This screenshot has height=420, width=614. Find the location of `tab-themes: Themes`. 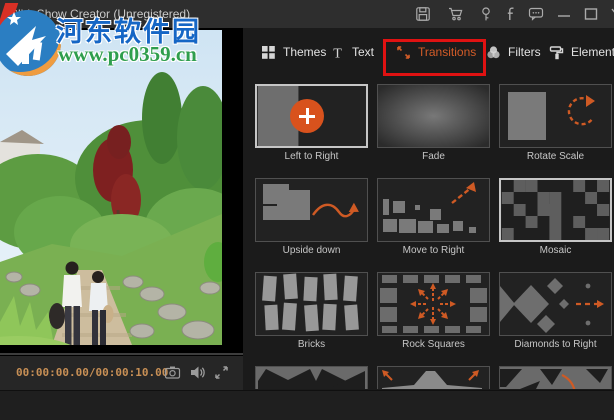

tab-themes: Themes is located at coordinates (293, 52).